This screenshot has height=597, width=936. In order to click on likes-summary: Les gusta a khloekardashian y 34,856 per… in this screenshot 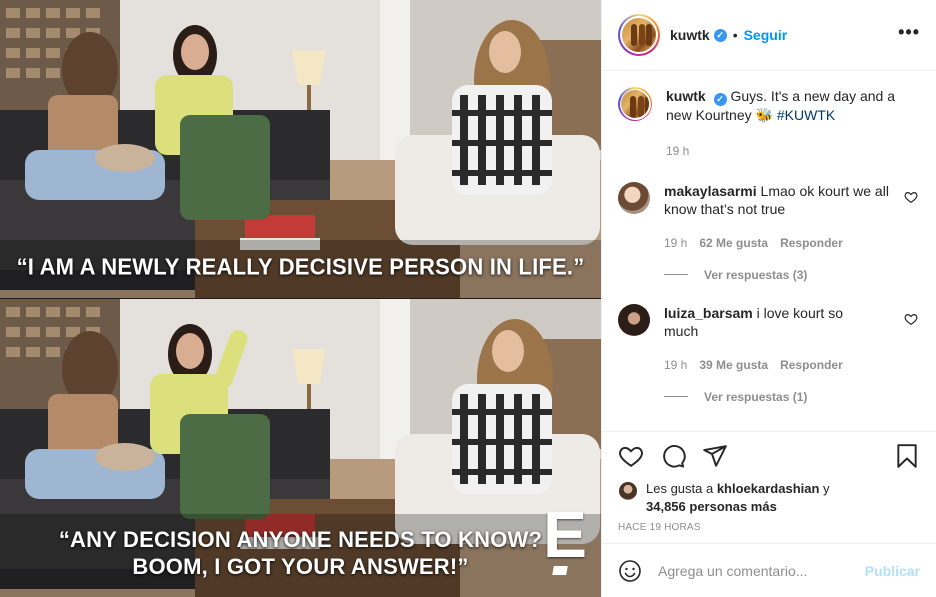, I will do `click(769, 498)`.